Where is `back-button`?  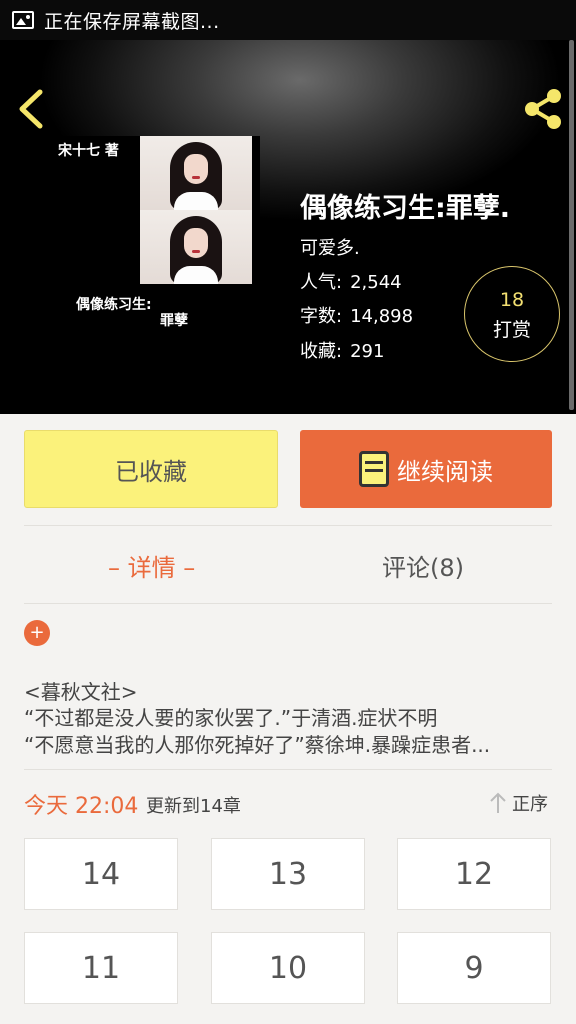
back-button is located at coordinates (31, 109).